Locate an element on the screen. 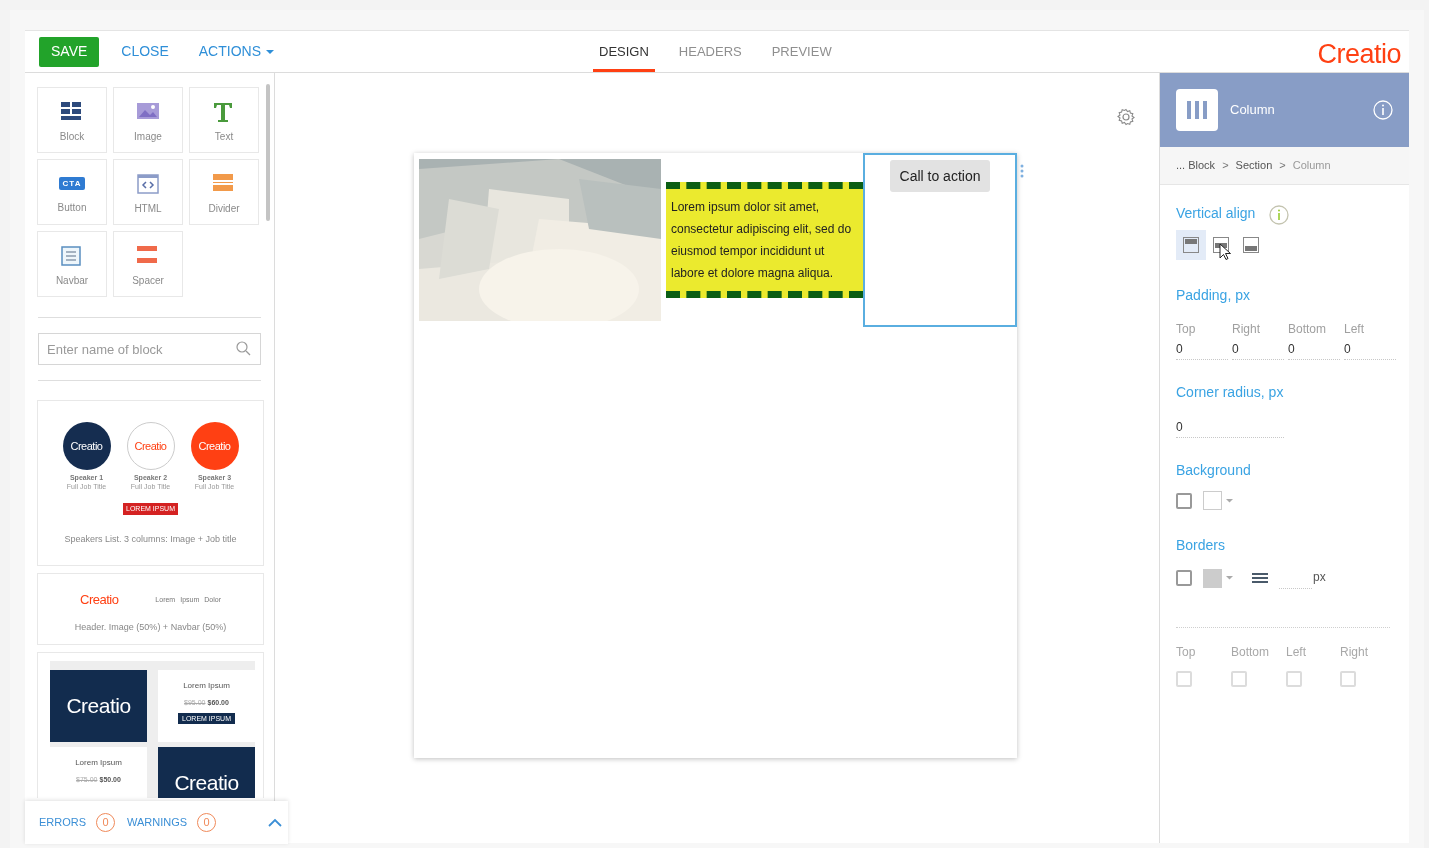 The width and height of the screenshot is (1429, 848). align-top-button is located at coordinates (1191, 245).